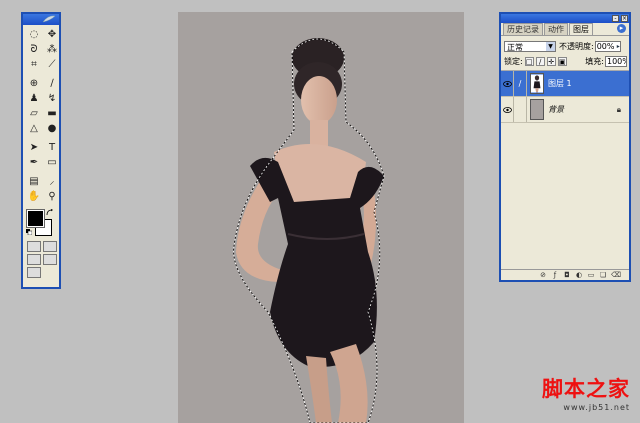 This screenshot has height=423, width=640. What do you see at coordinates (576, 46) in the screenshot?
I see `opacity-label: 不透明度:` at bounding box center [576, 46].